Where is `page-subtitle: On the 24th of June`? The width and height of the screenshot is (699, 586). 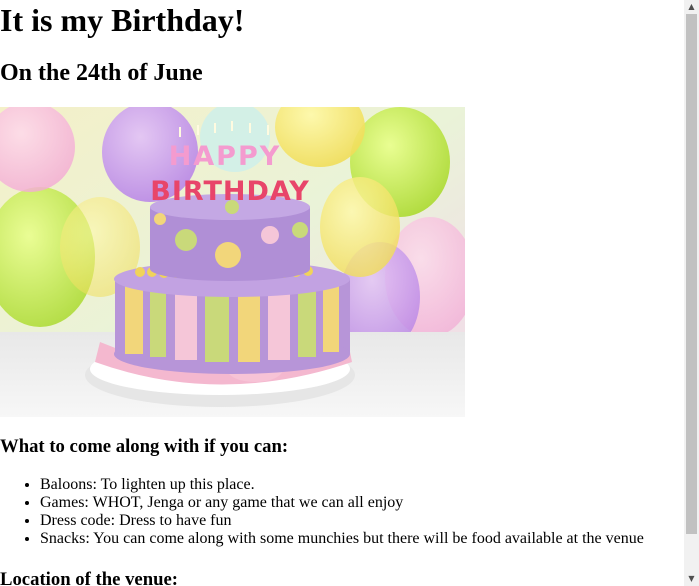
page-subtitle: On the 24th of June is located at coordinates (101, 73).